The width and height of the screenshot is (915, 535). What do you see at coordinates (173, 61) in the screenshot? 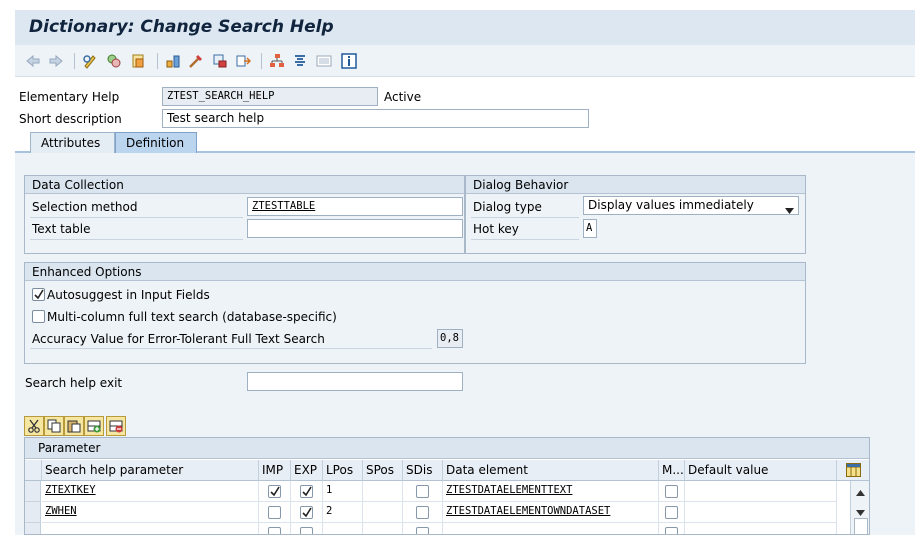
I see `check-icon` at bounding box center [173, 61].